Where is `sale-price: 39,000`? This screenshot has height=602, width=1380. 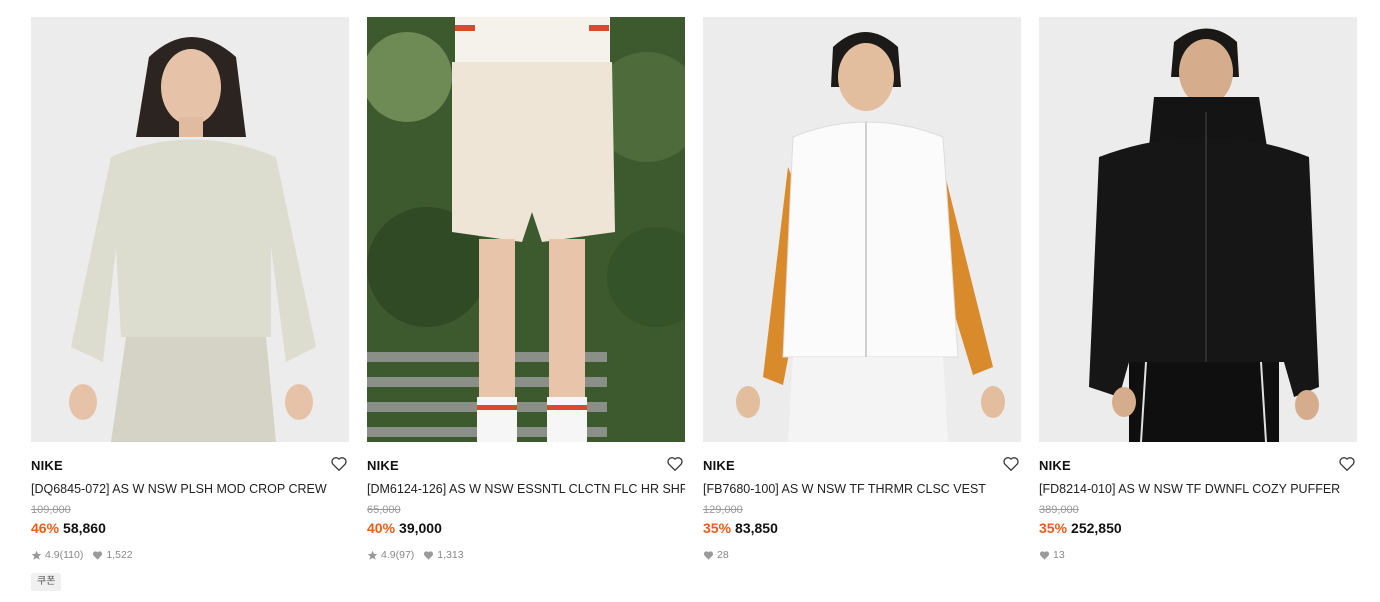
sale-price: 39,000 is located at coordinates (420, 528).